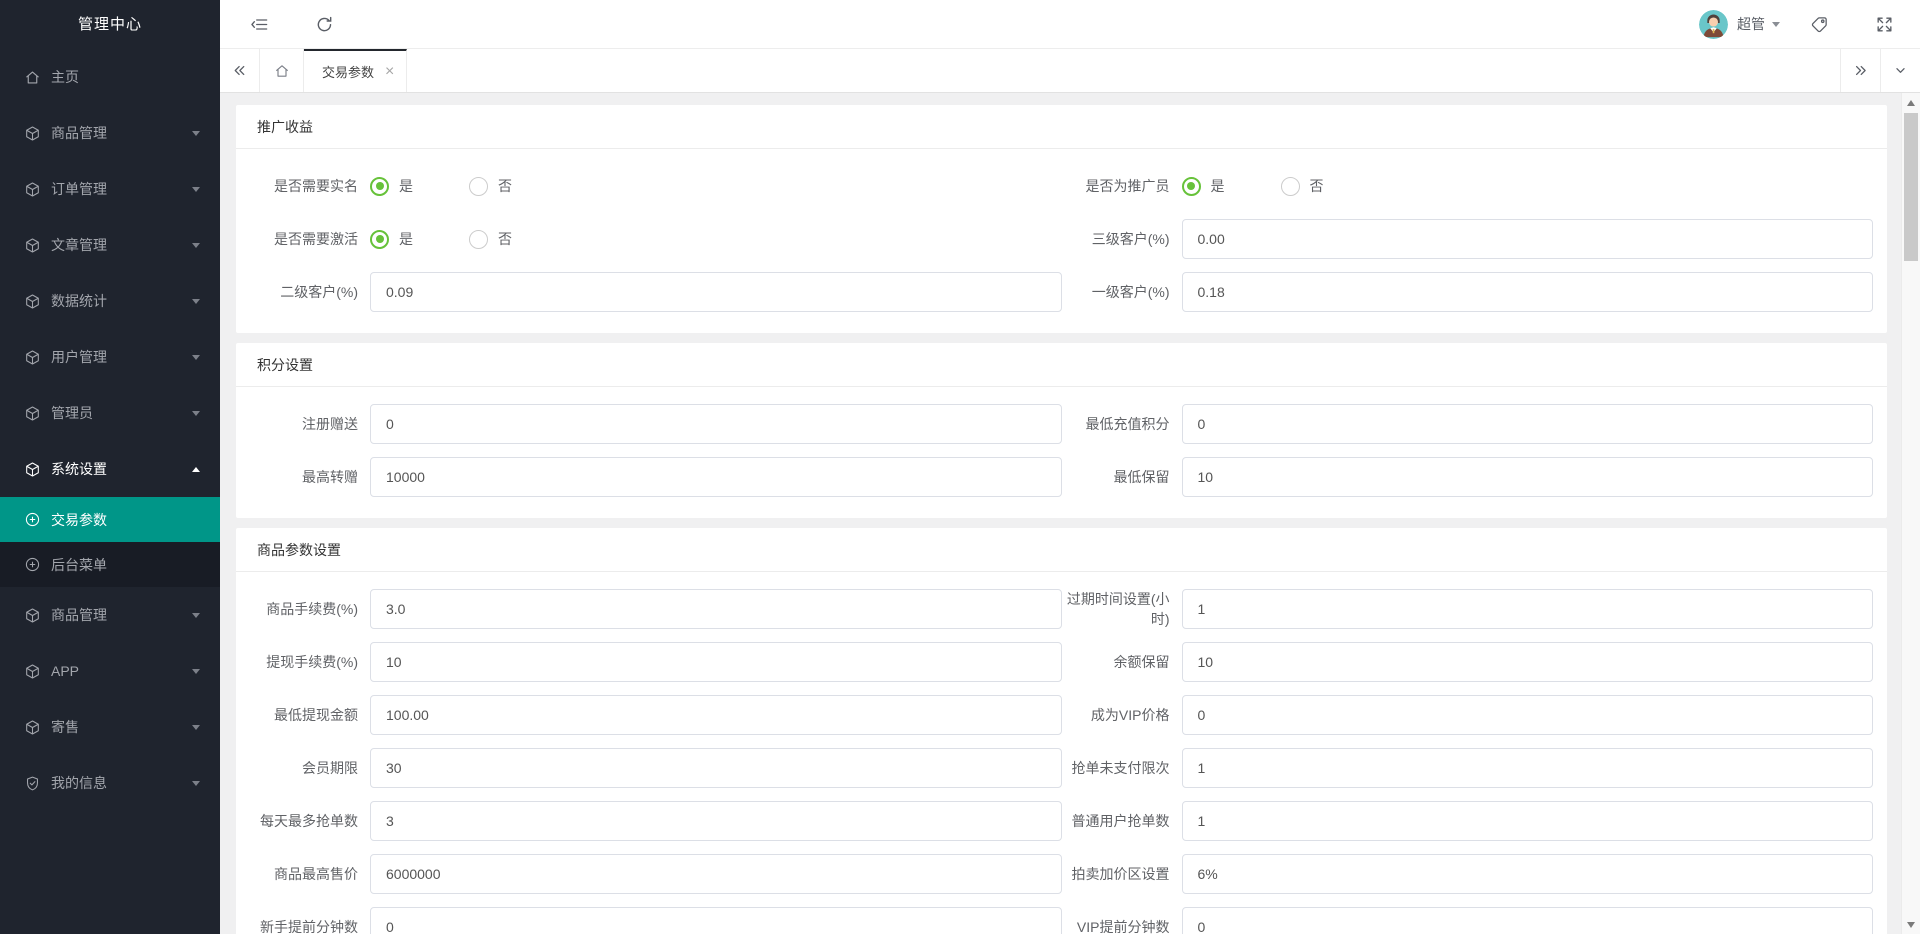 This screenshot has height=934, width=1920. I want to click on sidebar-item-system-settings: 系统设置, so click(110, 469).